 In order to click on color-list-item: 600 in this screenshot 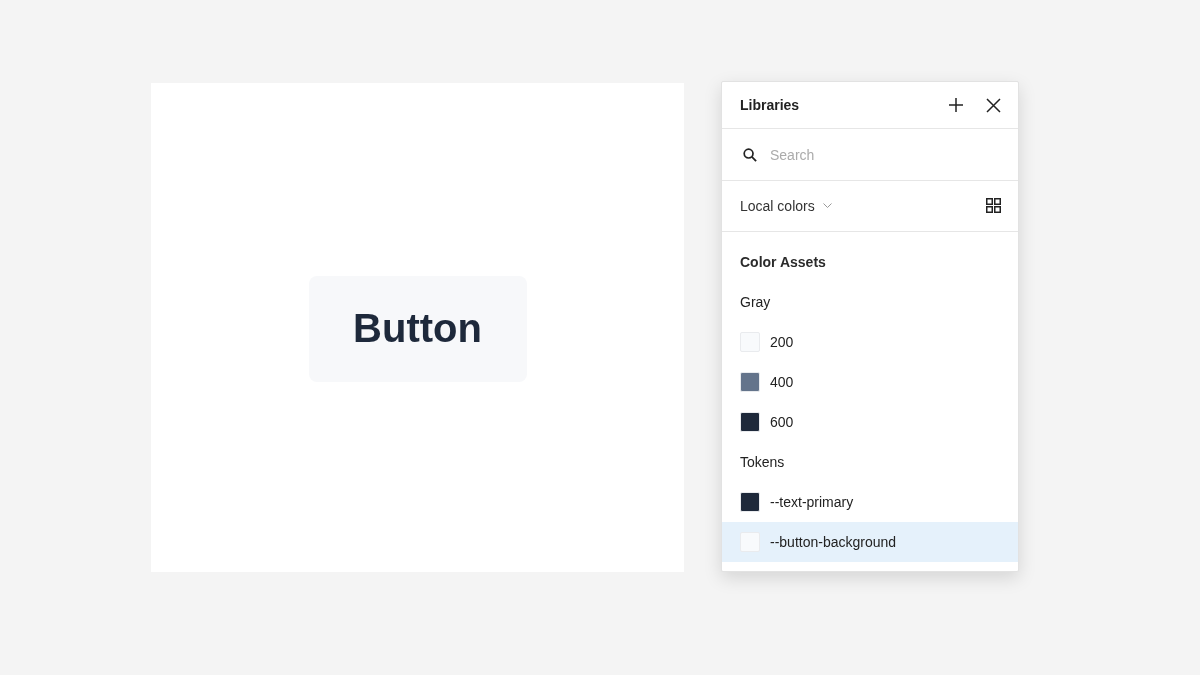, I will do `click(870, 422)`.